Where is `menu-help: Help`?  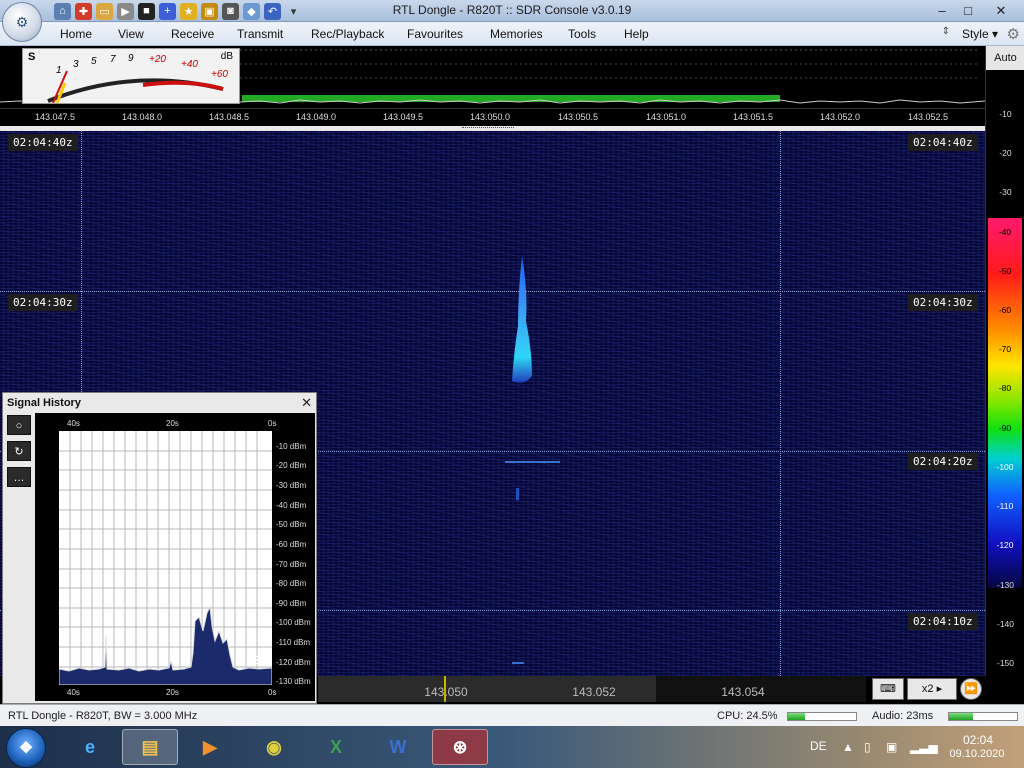
menu-help: Help is located at coordinates (636, 34).